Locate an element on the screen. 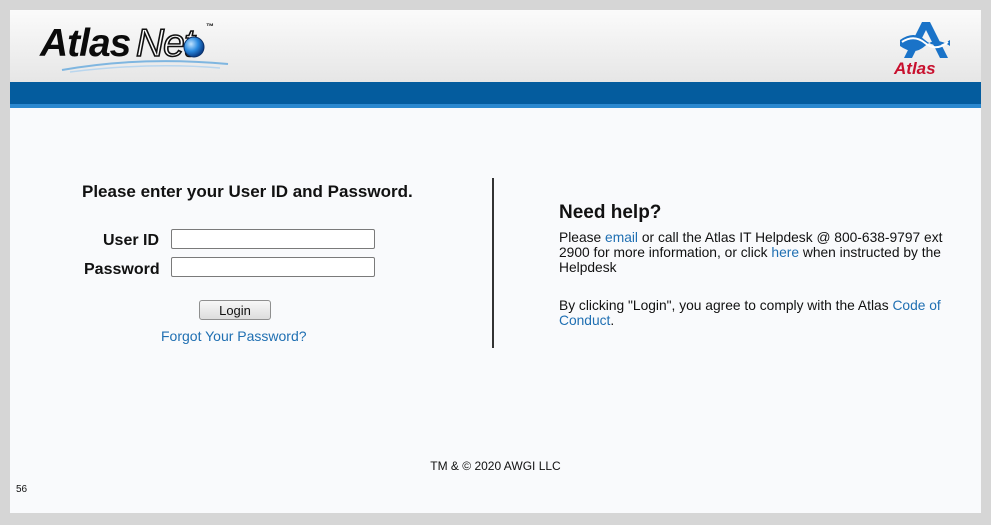 This screenshot has width=991, height=525. brand-primary-text: Atlas is located at coordinates (85, 43).